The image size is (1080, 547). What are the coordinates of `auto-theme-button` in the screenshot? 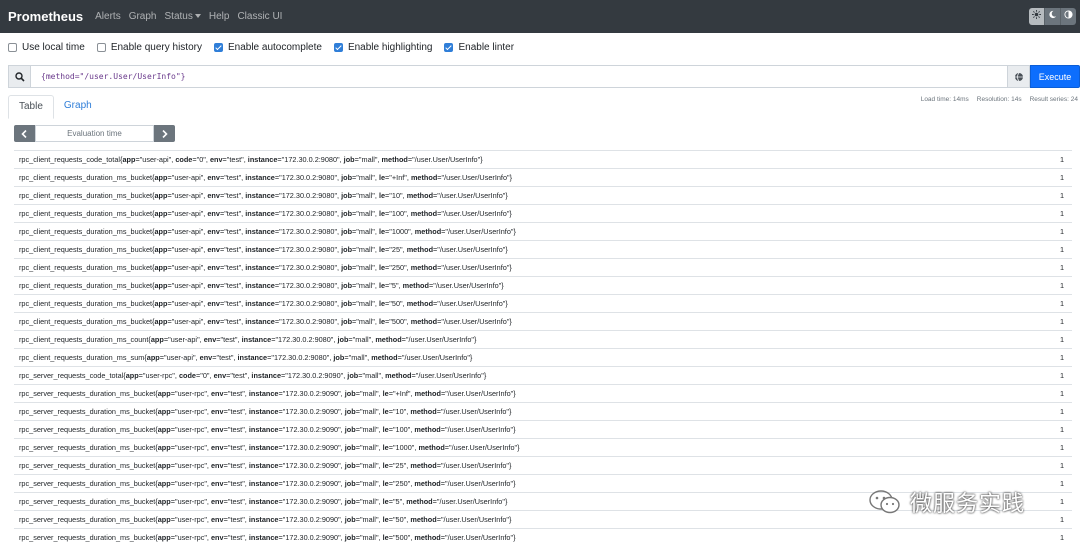 It's located at (1068, 16).